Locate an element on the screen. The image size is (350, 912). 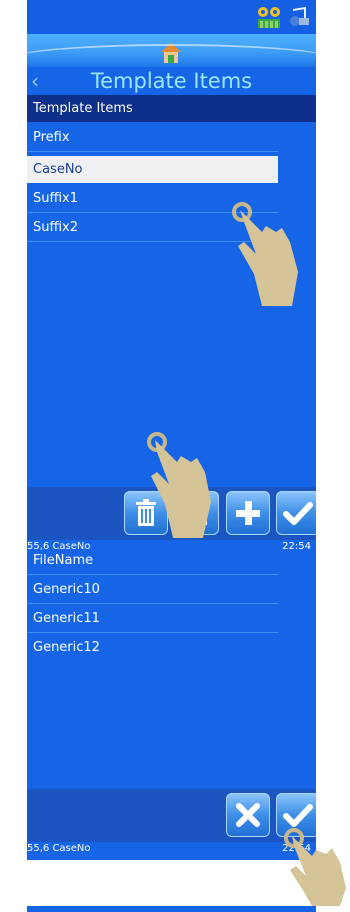
printer-status-icon is located at coordinates (269, 19).